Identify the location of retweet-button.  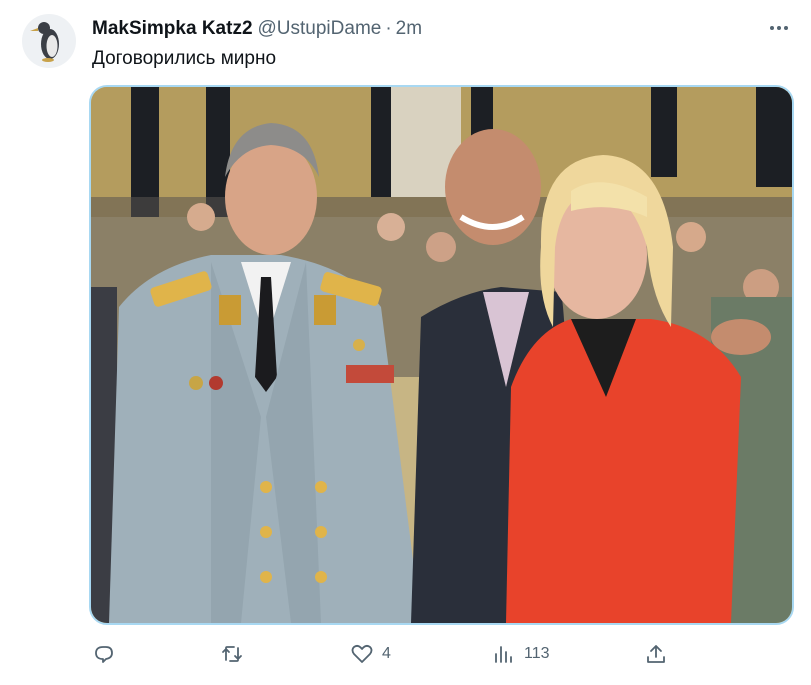
(232, 654).